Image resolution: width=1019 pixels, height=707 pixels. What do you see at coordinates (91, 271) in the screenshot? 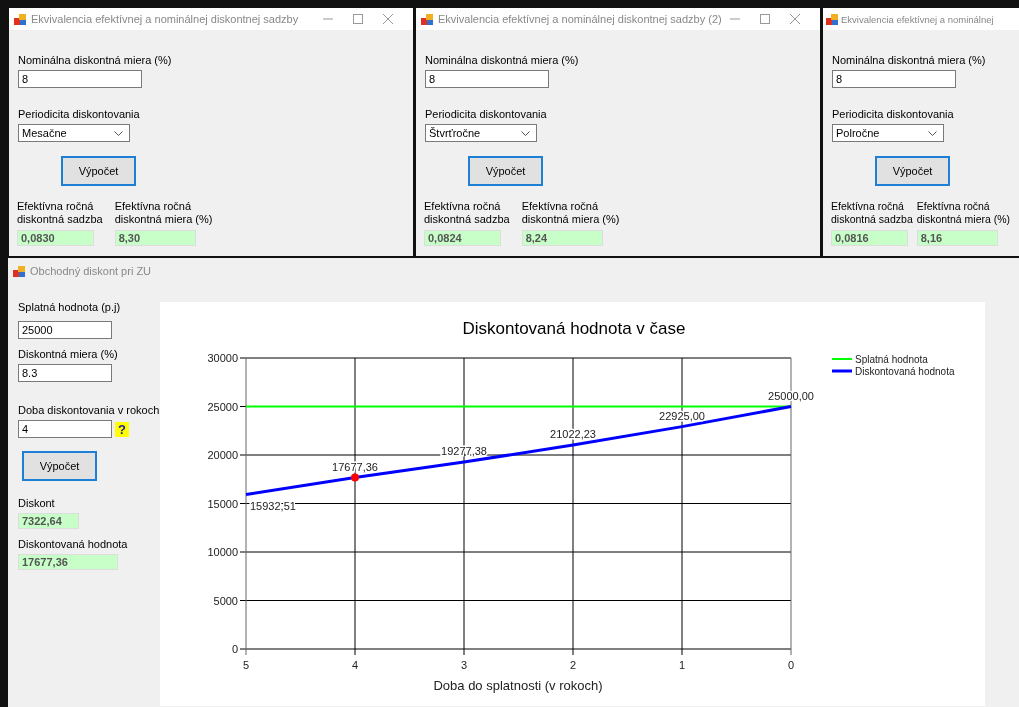
I see `window-title: Obchodný diskont pri ZU` at bounding box center [91, 271].